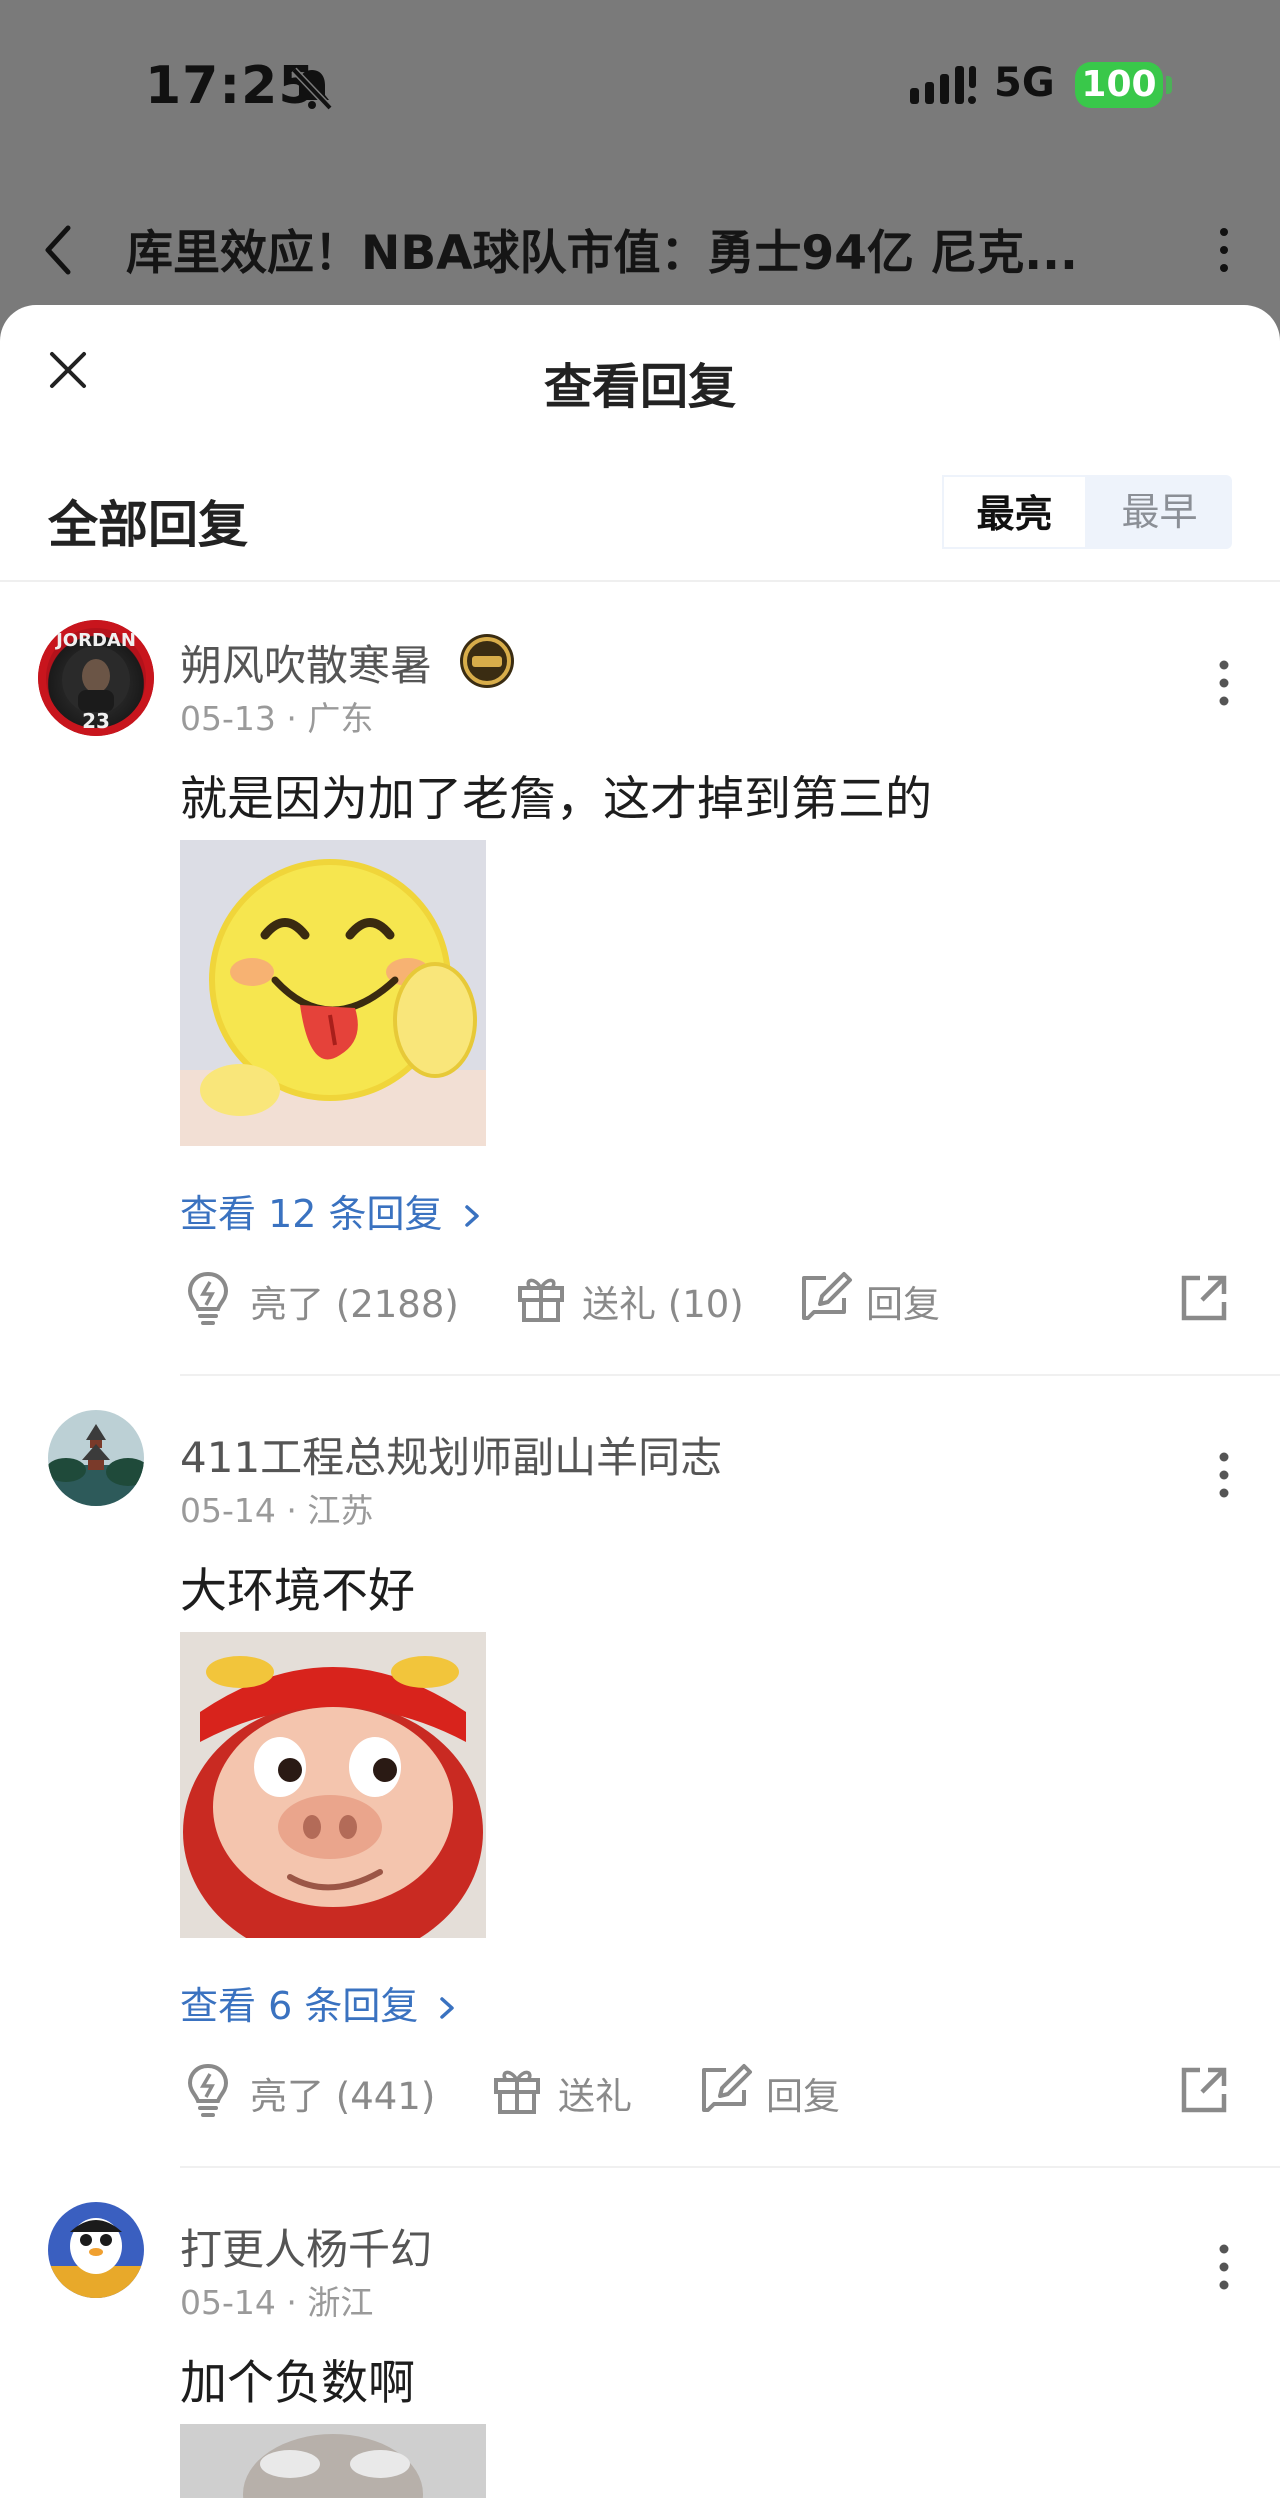  I want to click on user-level-badge-icon, so click(487, 661).